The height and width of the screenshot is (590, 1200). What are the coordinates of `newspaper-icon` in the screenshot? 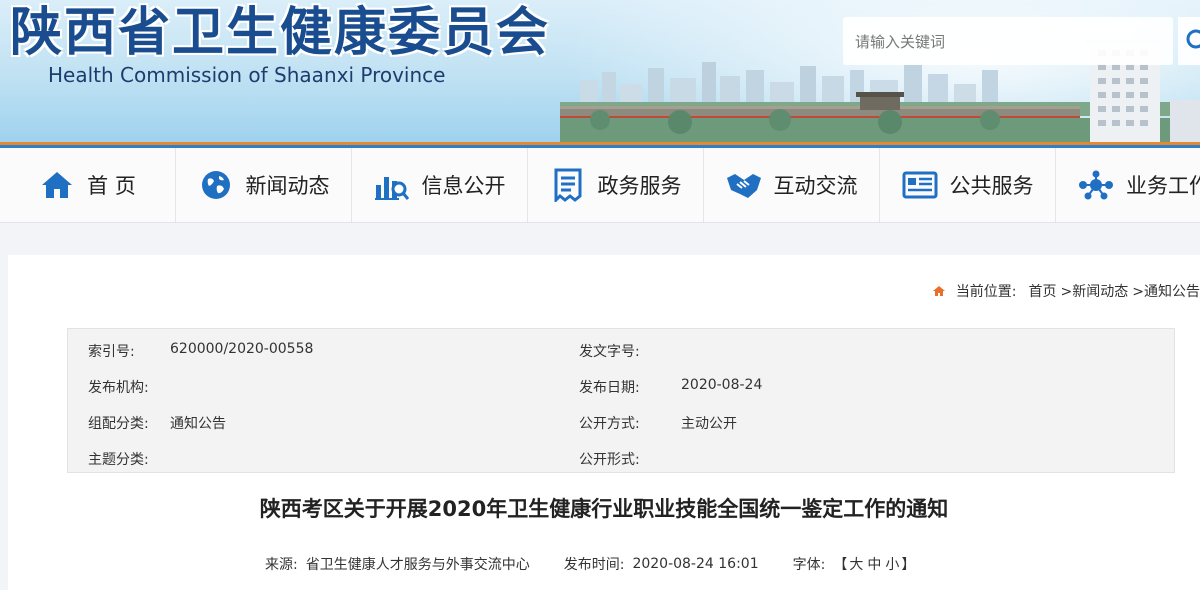 It's located at (920, 185).